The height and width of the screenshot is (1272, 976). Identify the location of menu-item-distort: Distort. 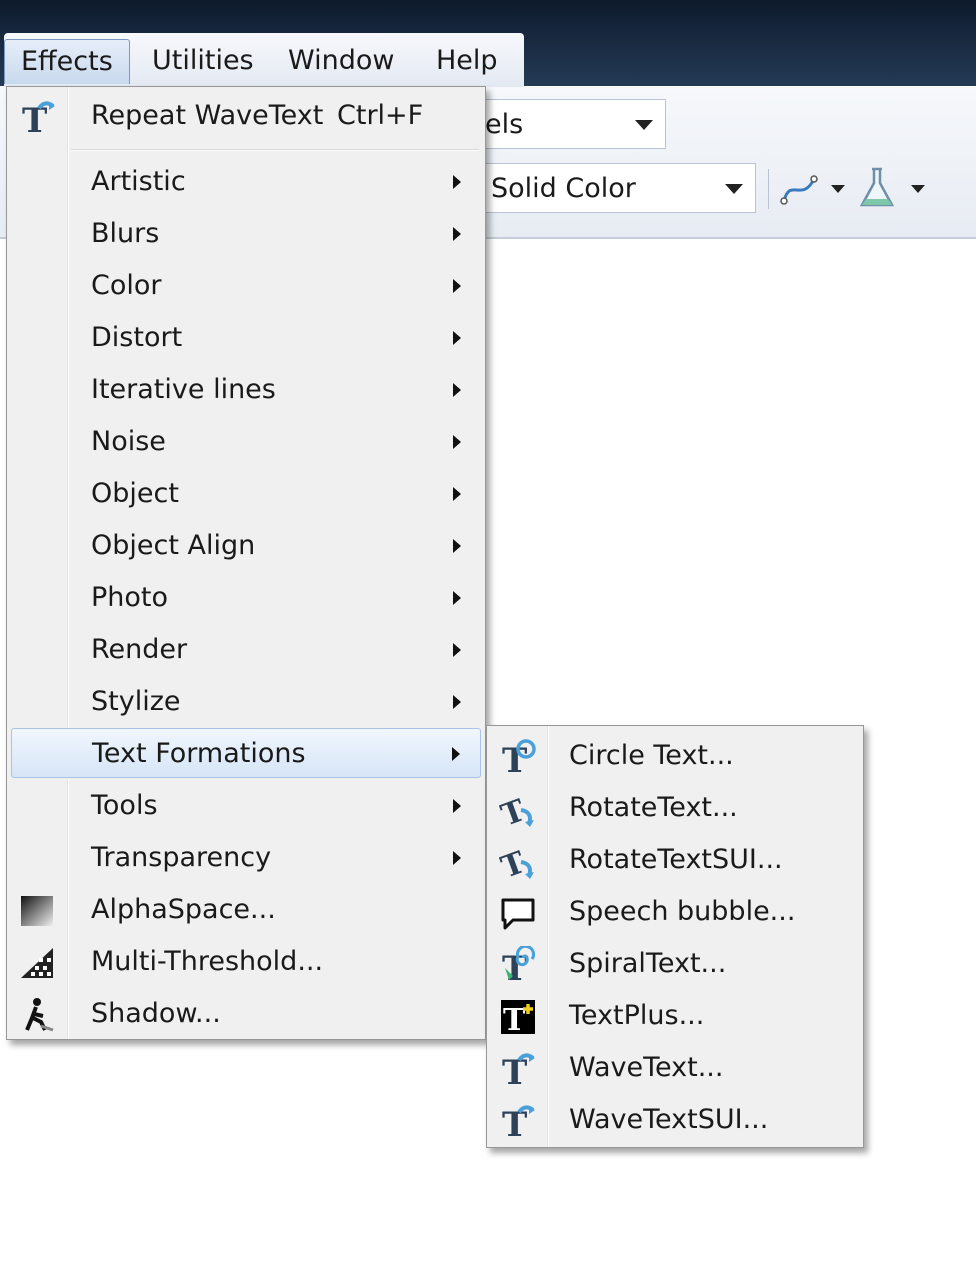
(246, 338).